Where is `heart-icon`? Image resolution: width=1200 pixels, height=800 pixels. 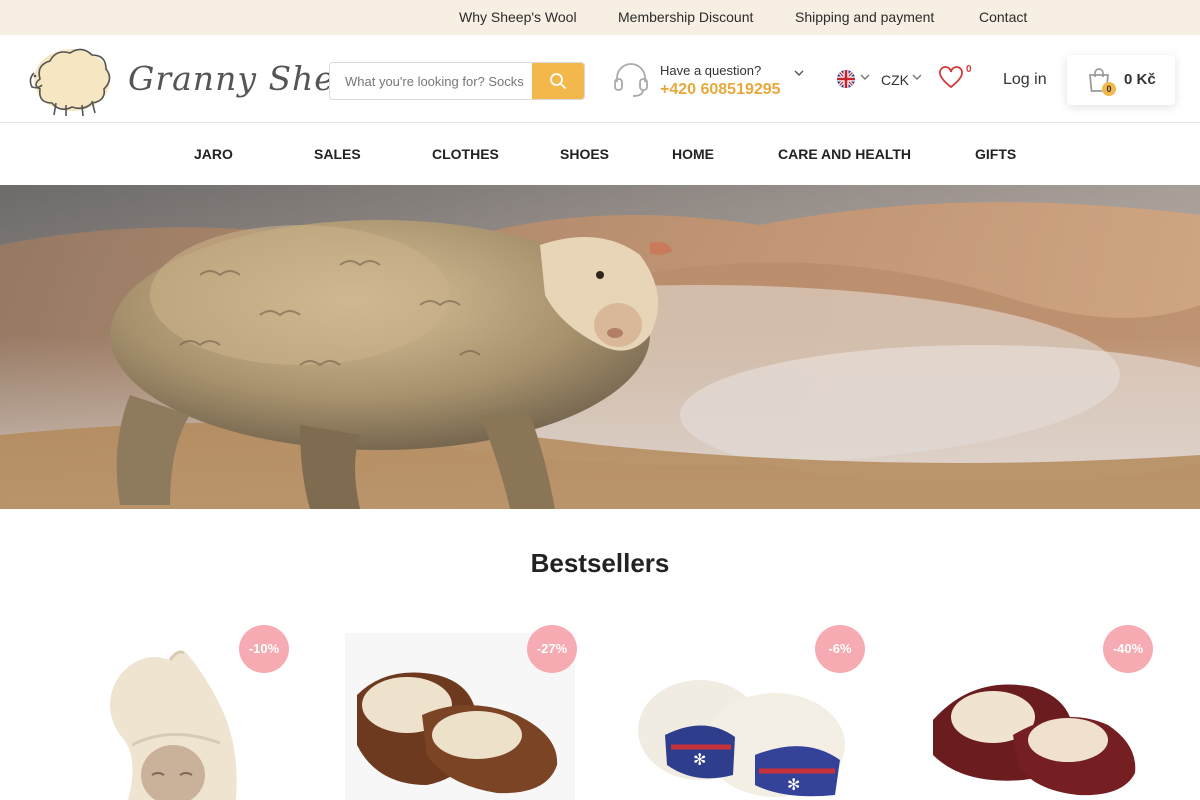
heart-icon is located at coordinates (951, 77).